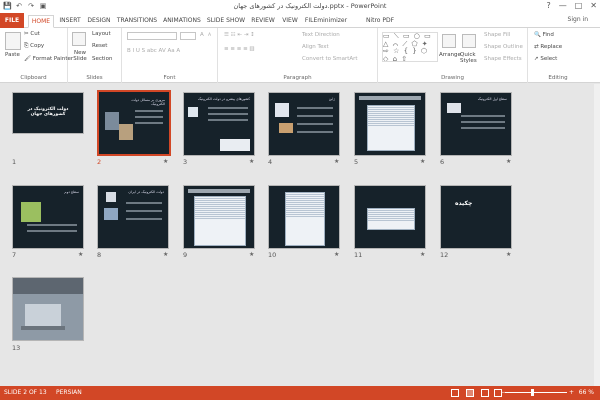 Image resolution: width=600 pixels, height=400 pixels. I want to click on slide-thumbnail-7: سطح دوم, so click(48, 217).